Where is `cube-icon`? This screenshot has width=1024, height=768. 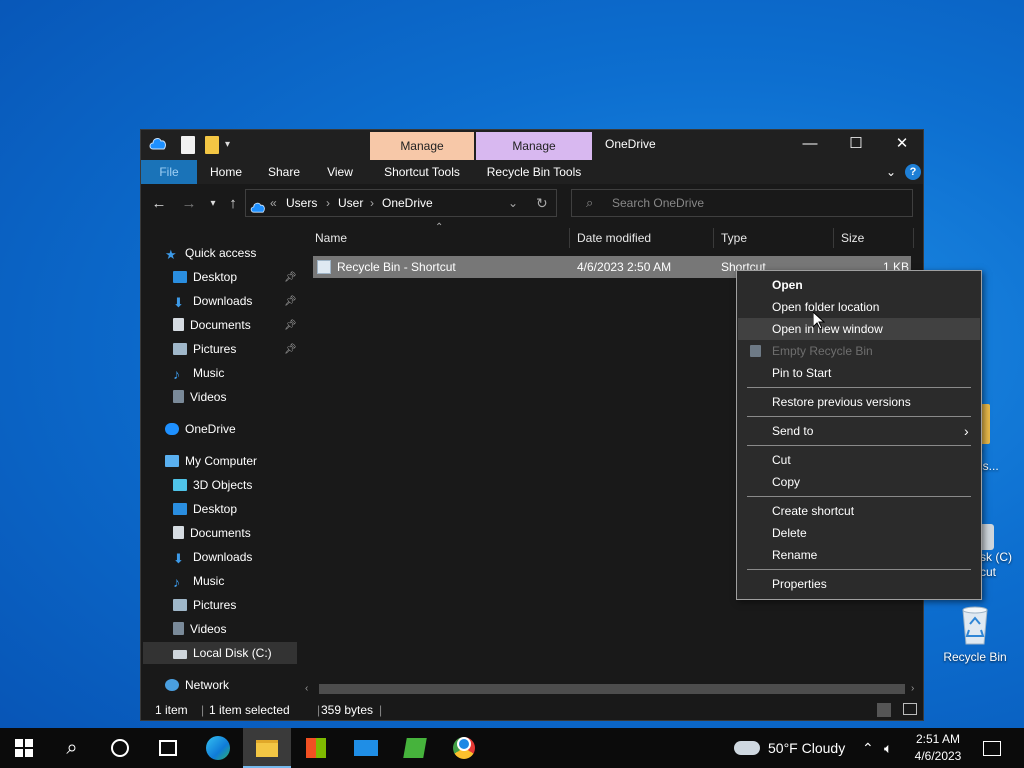 cube-icon is located at coordinates (180, 485).